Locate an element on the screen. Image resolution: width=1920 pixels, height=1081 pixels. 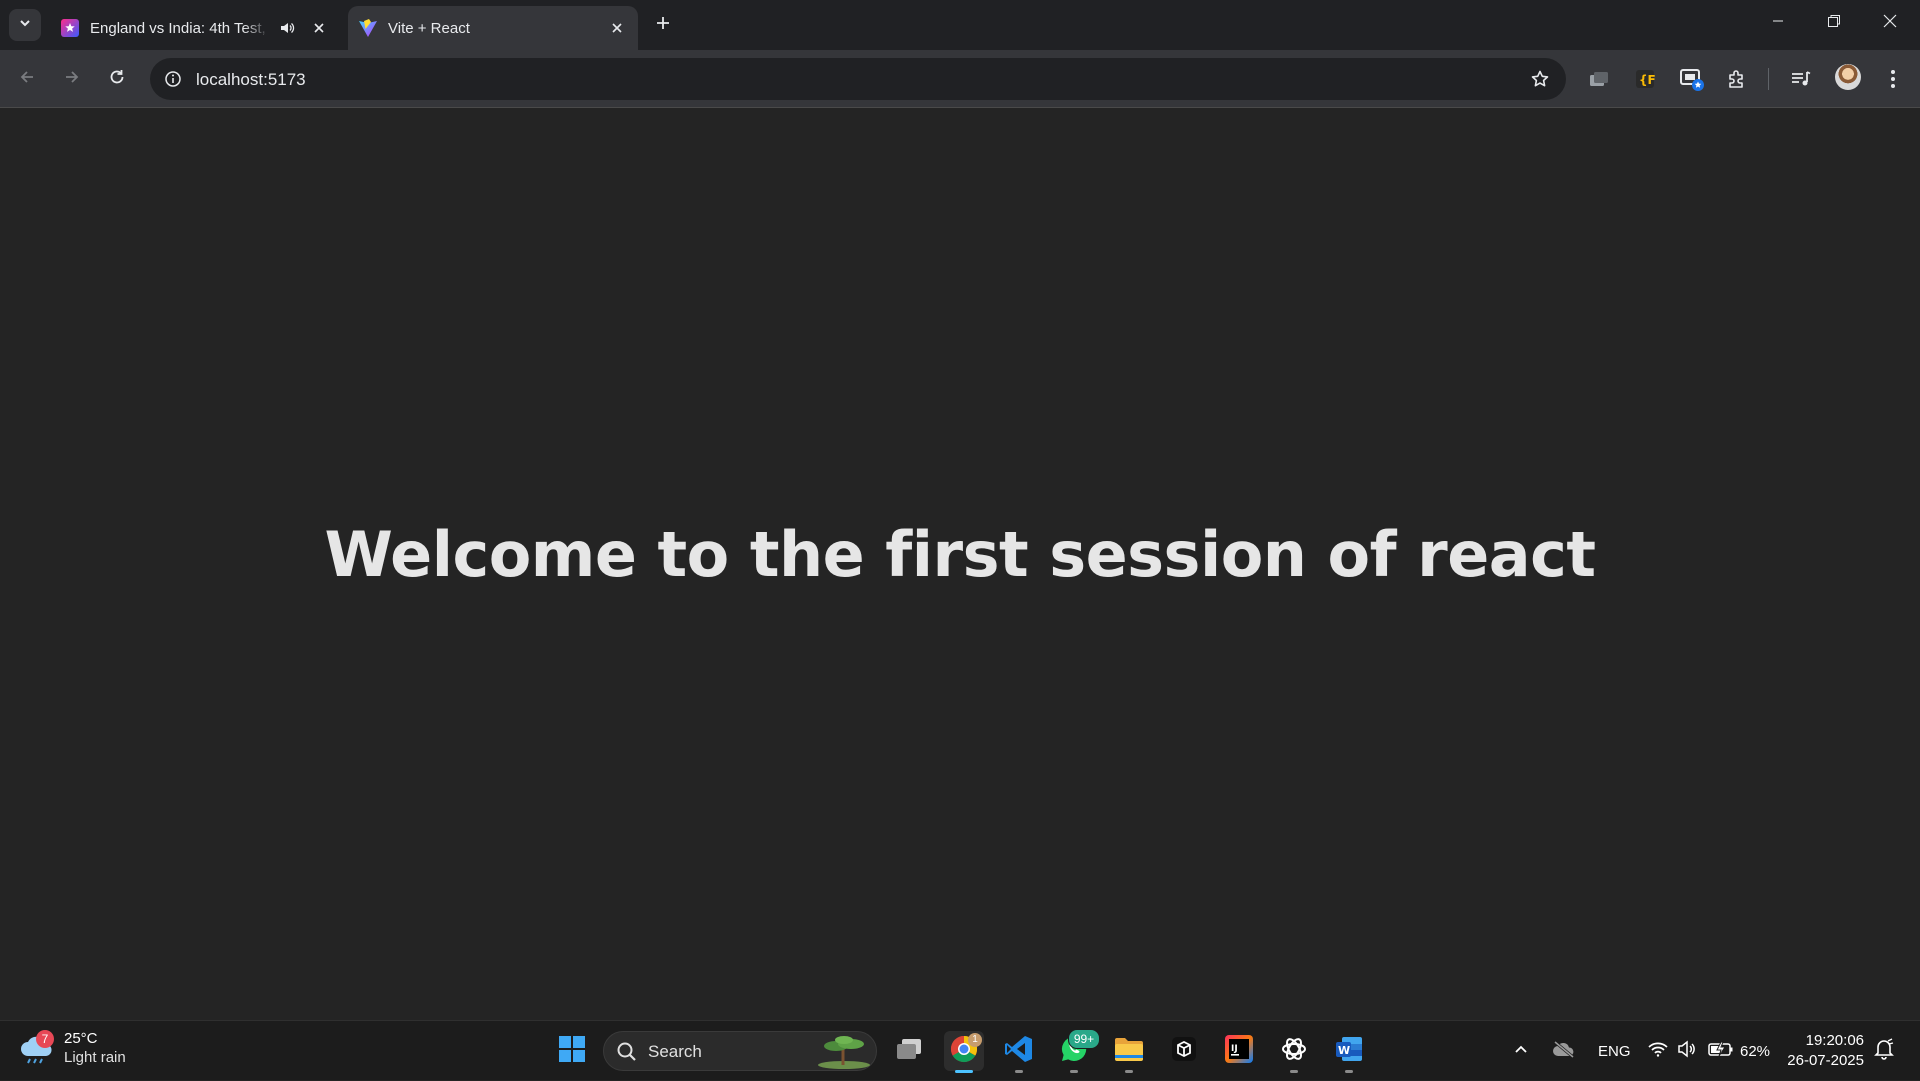
clock-date: 26-07-2025 is located at coordinates (1825, 1060).